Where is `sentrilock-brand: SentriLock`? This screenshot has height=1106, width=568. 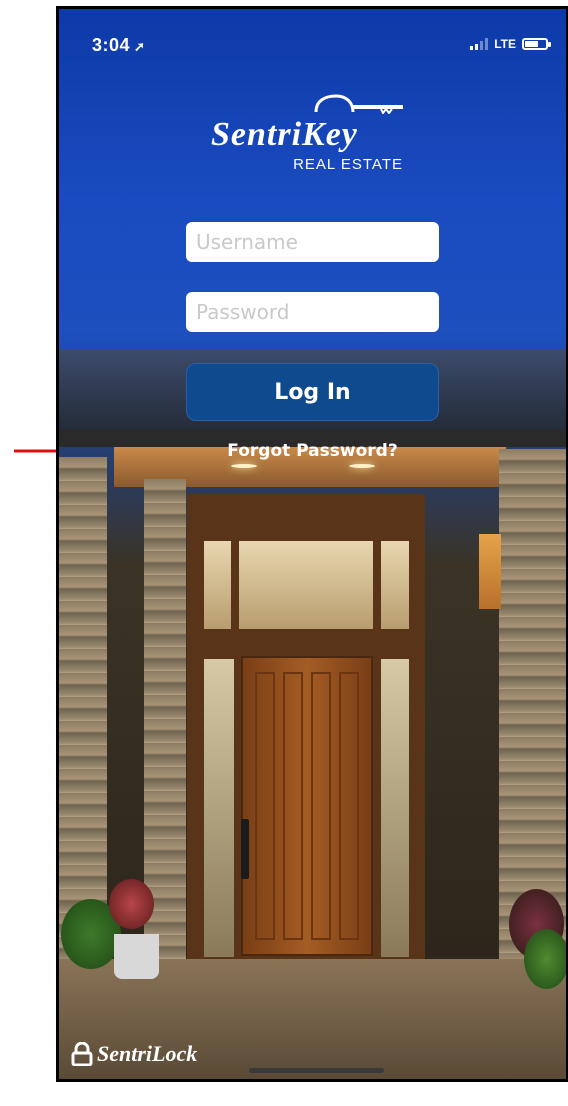 sentrilock-brand: SentriLock is located at coordinates (134, 1054).